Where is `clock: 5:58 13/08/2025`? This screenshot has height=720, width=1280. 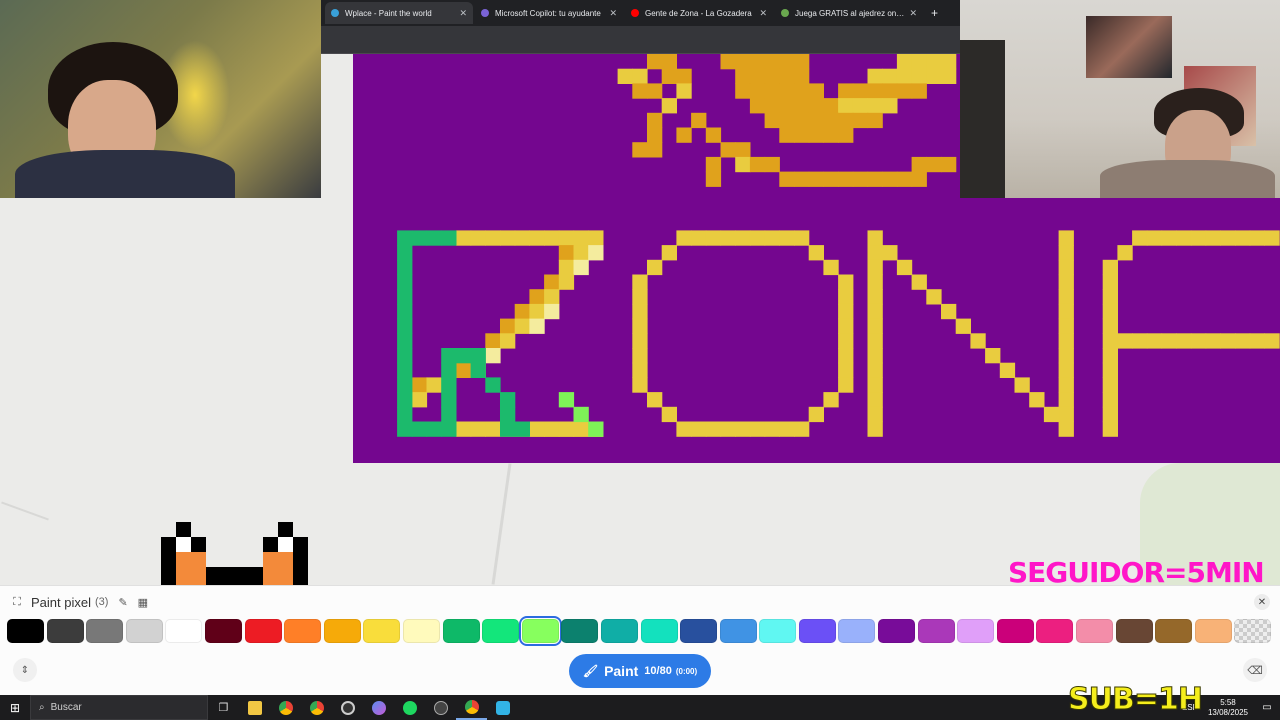 clock: 5:58 13/08/2025 is located at coordinates (1228, 708).